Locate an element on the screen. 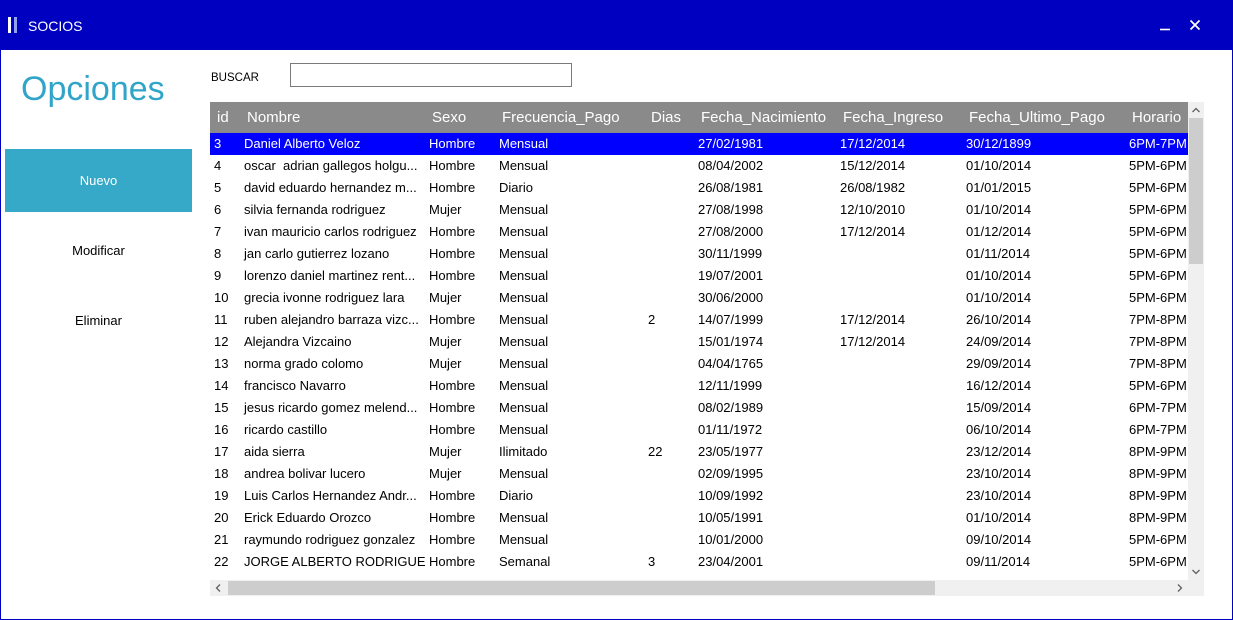  table-cell-id: 14 is located at coordinates (225, 386).